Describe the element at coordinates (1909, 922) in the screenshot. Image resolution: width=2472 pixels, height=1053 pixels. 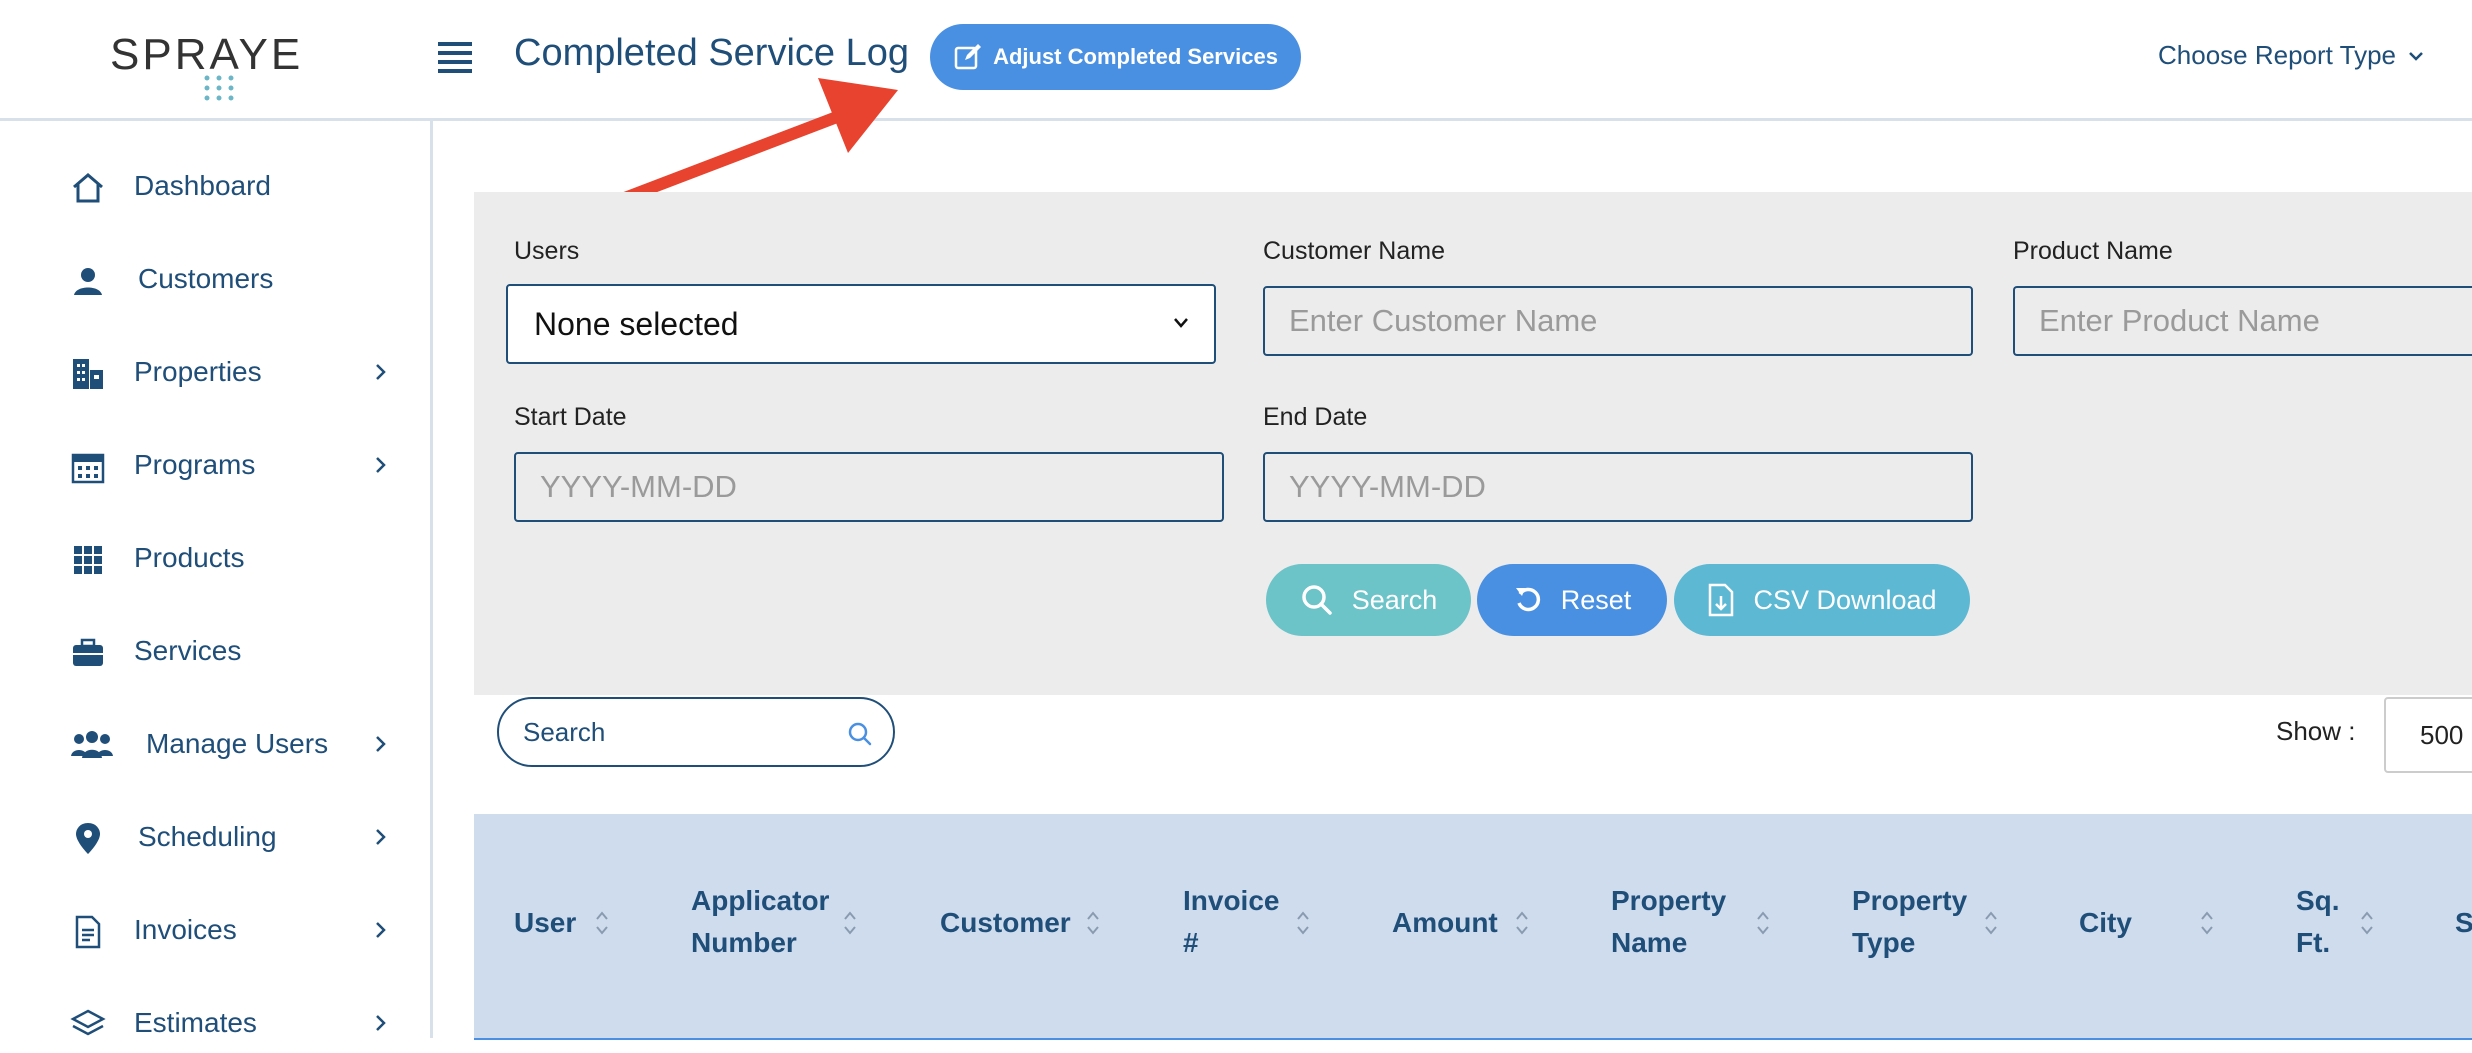
I see `column-header-property-type: Property Type` at that location.